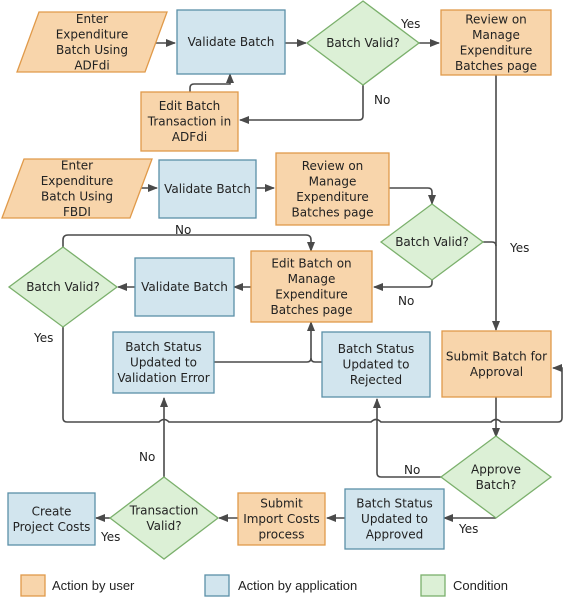 The height and width of the screenshot is (599, 574). I want to click on node-review-2: Review onManage ExpenditureBatches page, so click(332, 189).